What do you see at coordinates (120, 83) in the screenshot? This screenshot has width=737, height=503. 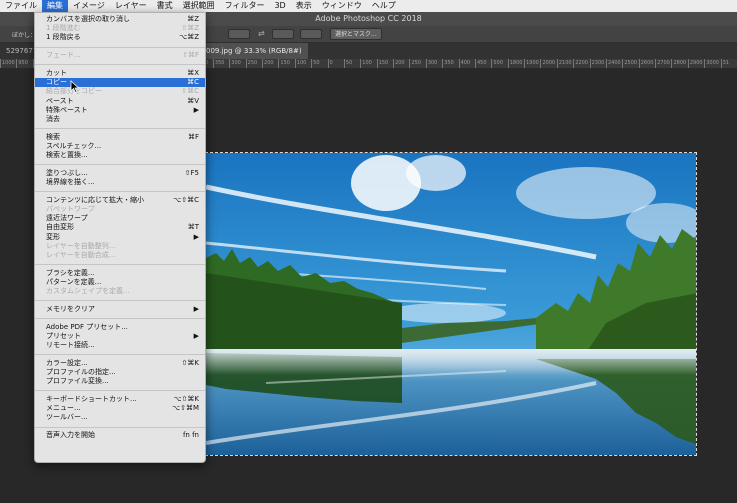 I see `edit-menu-item: コピー ⌘C` at bounding box center [120, 83].